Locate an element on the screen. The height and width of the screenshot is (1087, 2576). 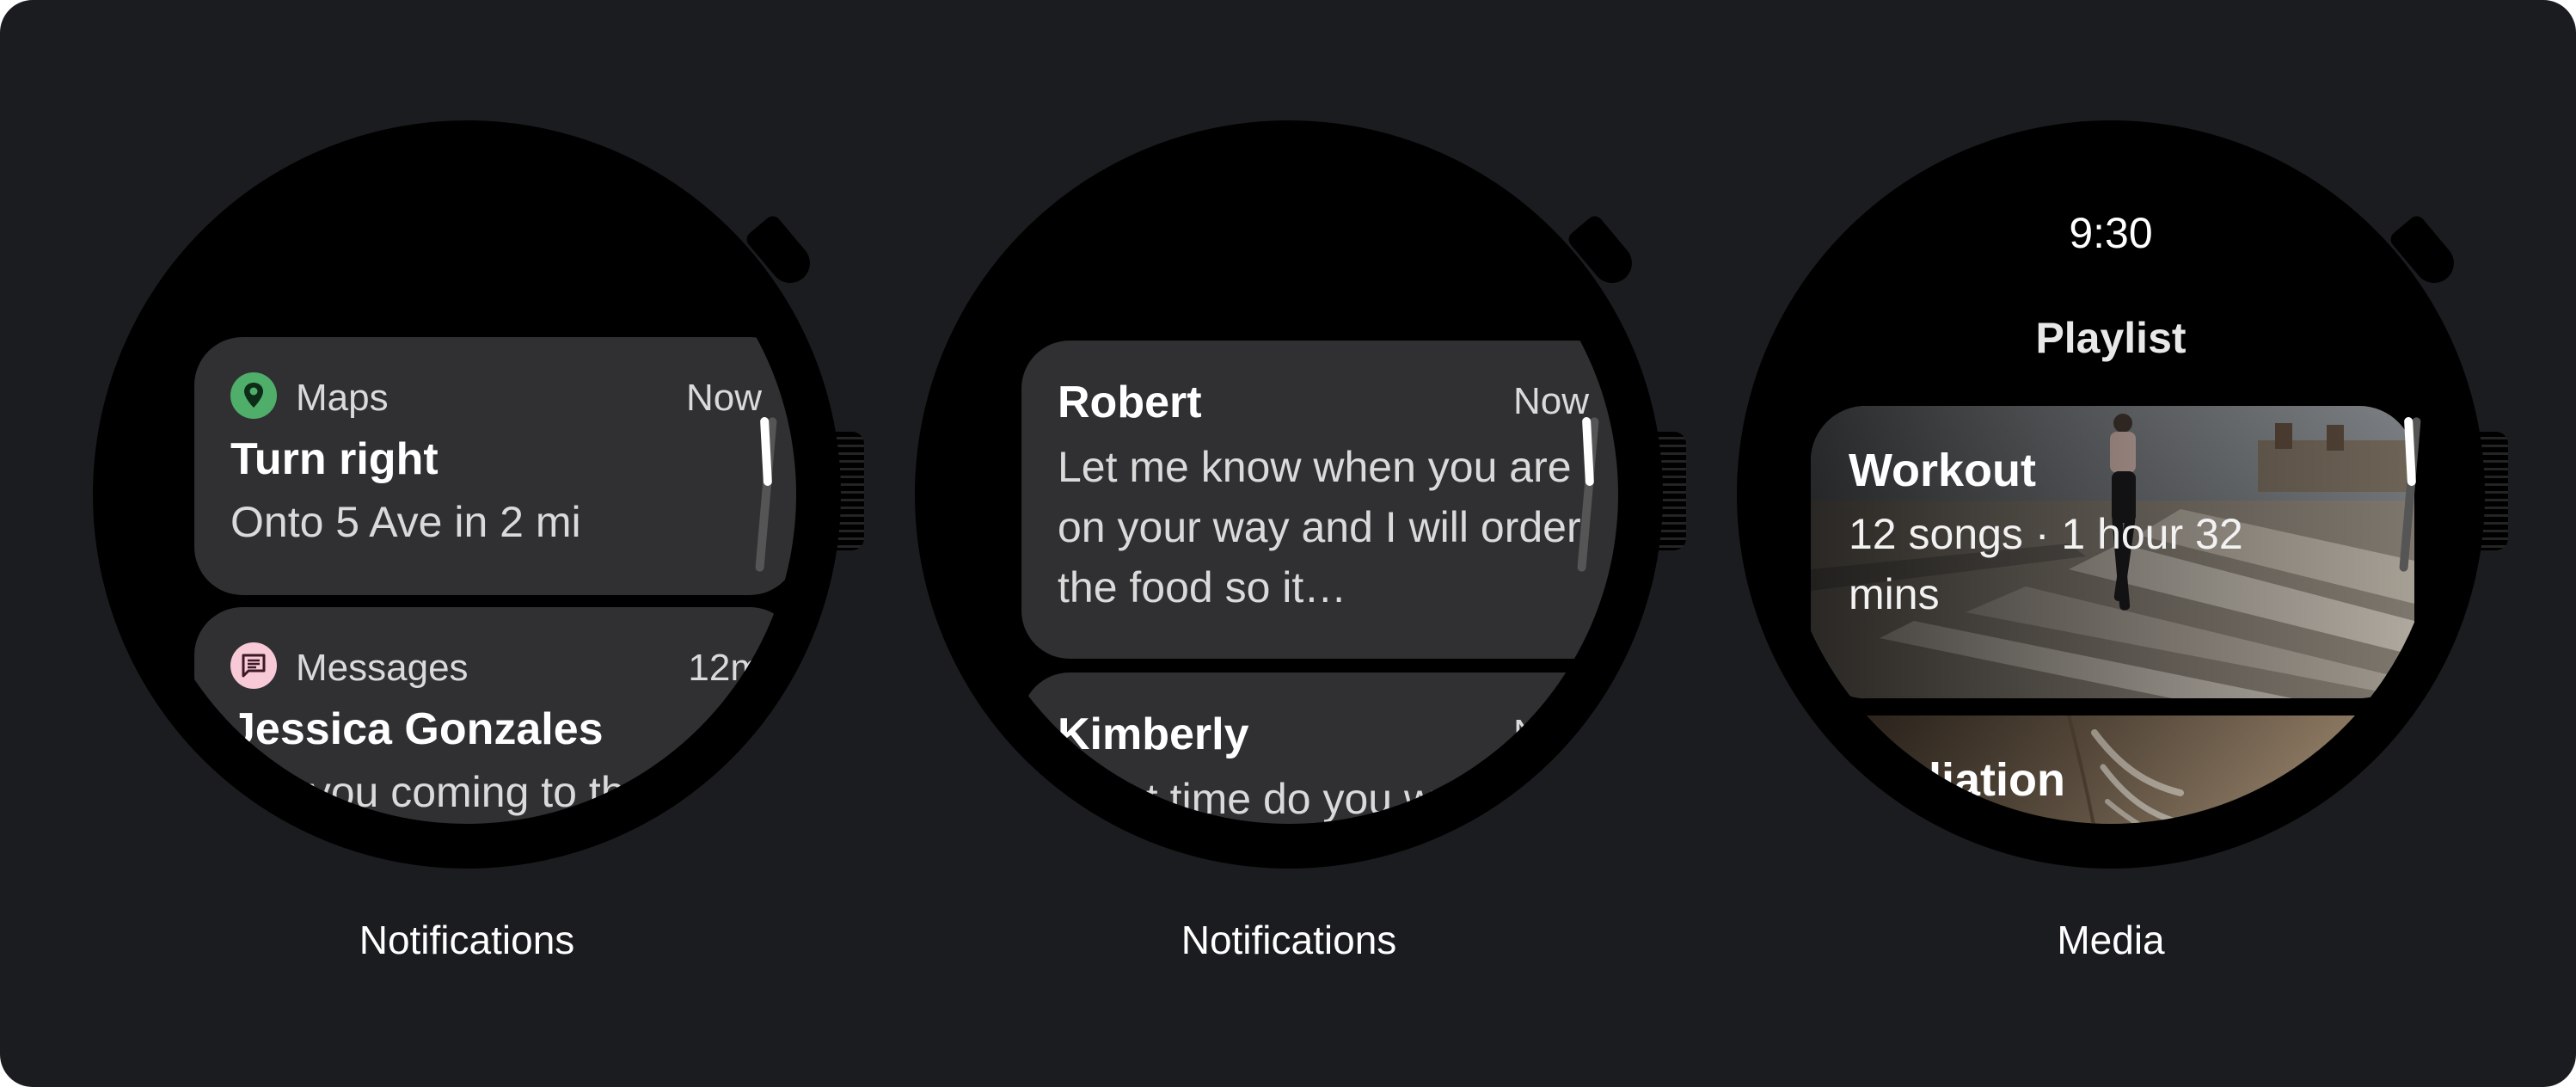
playlist-title: Workout is located at coordinates (1943, 470).